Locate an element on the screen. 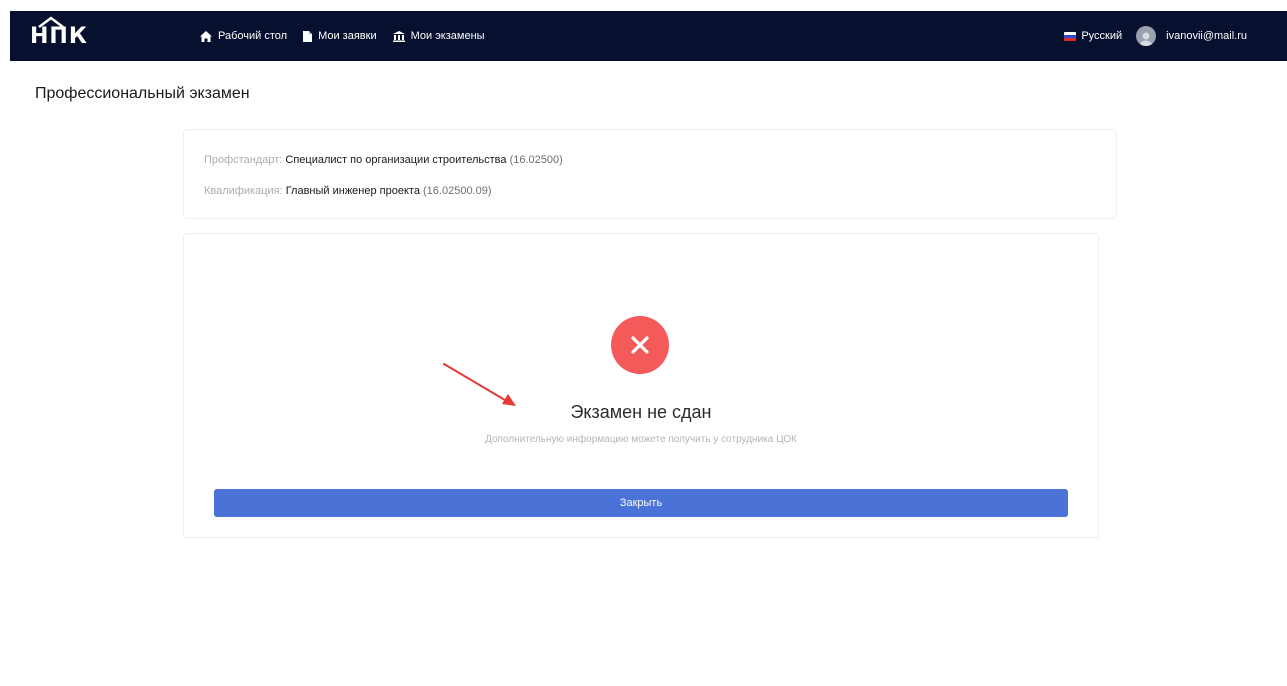 The width and height of the screenshot is (1287, 686). annotation-arrow-icon is located at coordinates (479, 384).